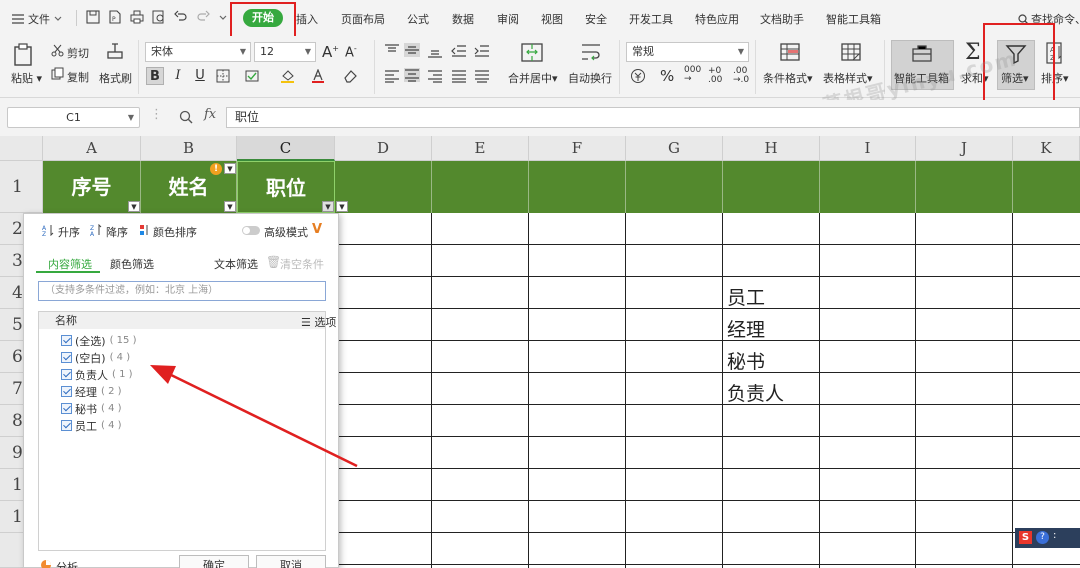 The width and height of the screenshot is (1080, 568). I want to click on tray-more-icon: :, so click(1054, 535).